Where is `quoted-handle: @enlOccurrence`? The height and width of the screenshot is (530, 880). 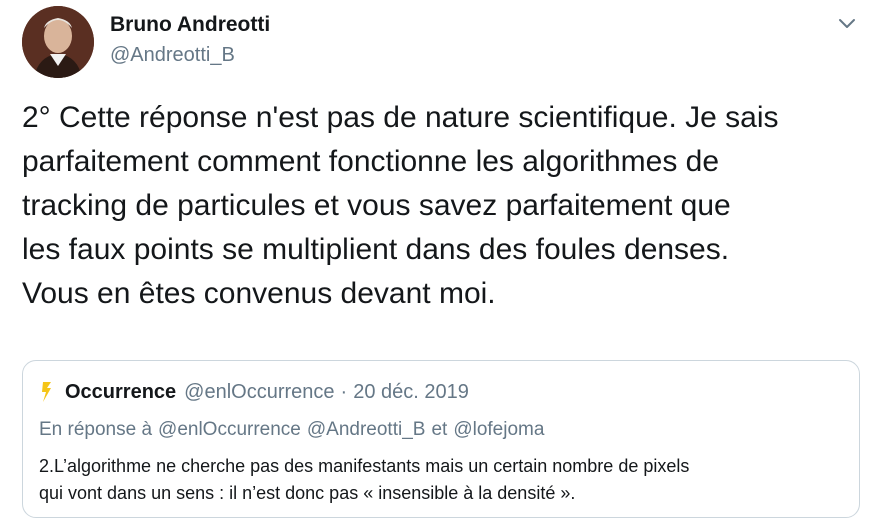 quoted-handle: @enlOccurrence is located at coordinates (259, 391).